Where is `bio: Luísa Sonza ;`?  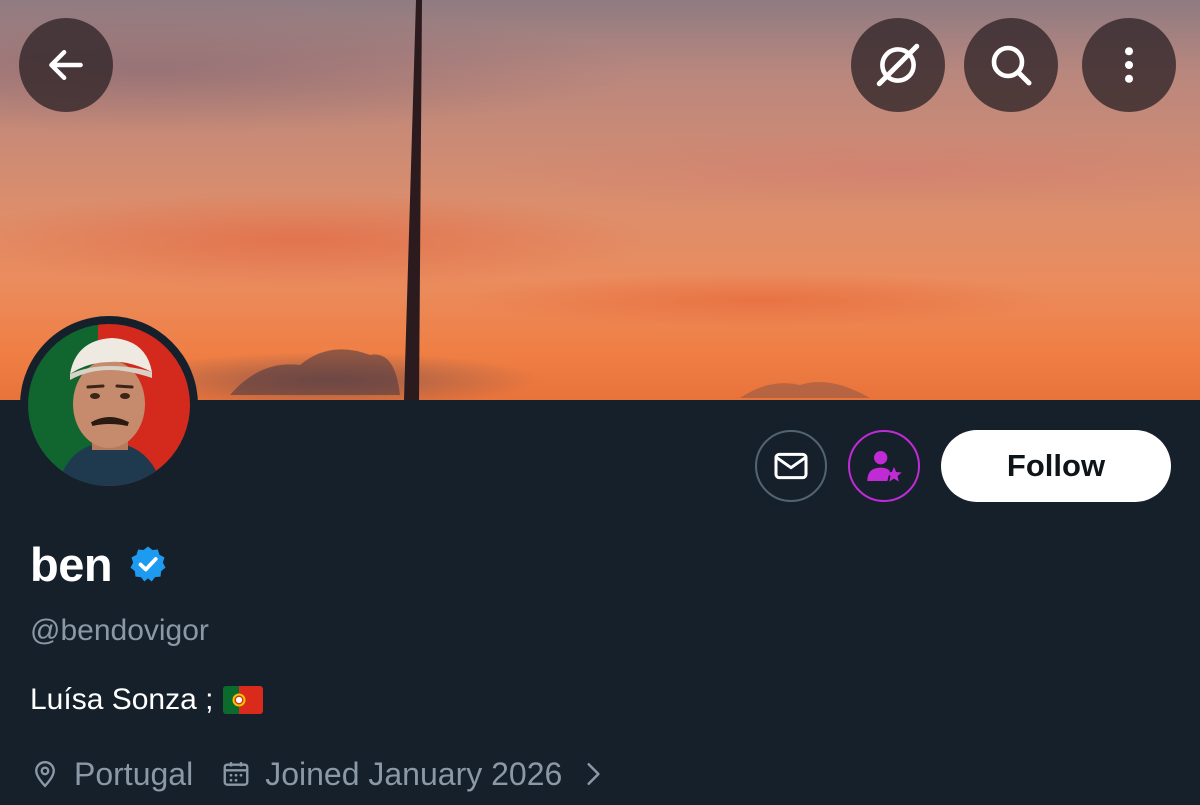 bio: Luísa Sonza ; is located at coordinates (147, 700).